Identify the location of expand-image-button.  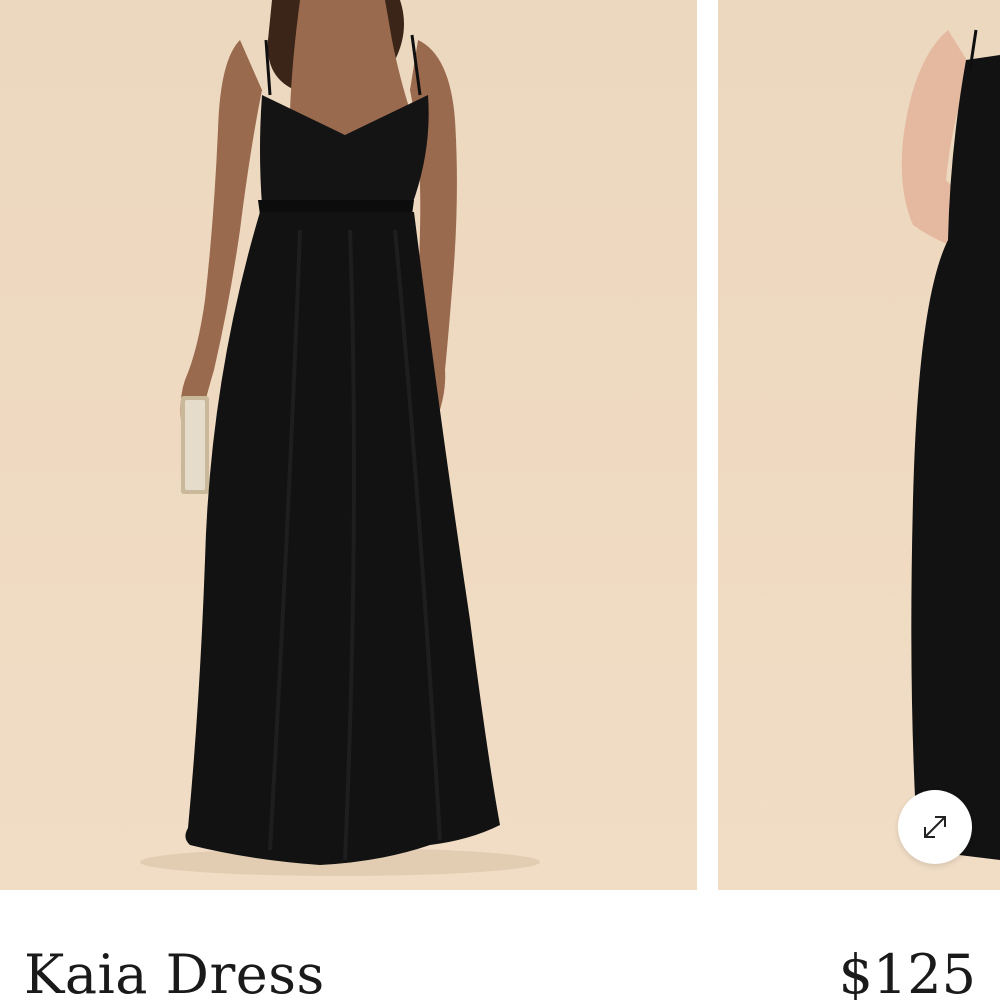
(935, 827).